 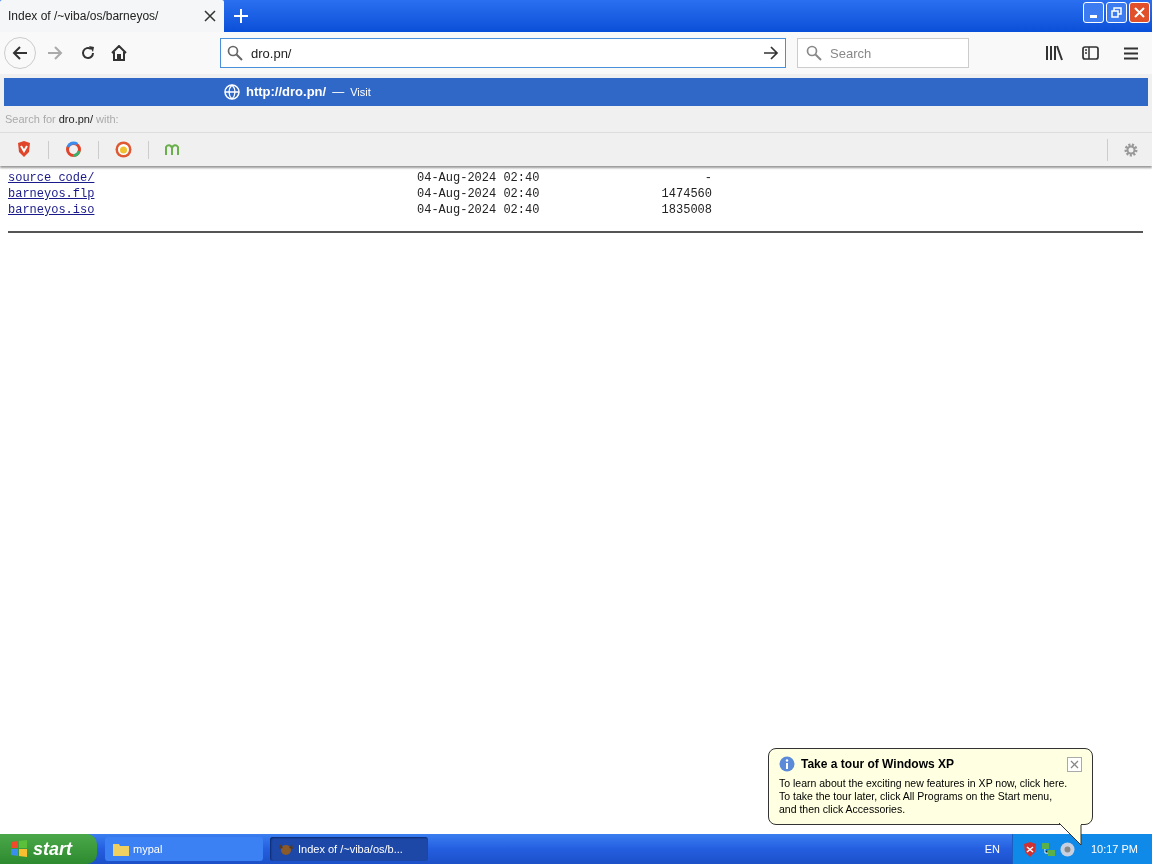 I want to click on file-size: 1835008, so click(x=686, y=210).